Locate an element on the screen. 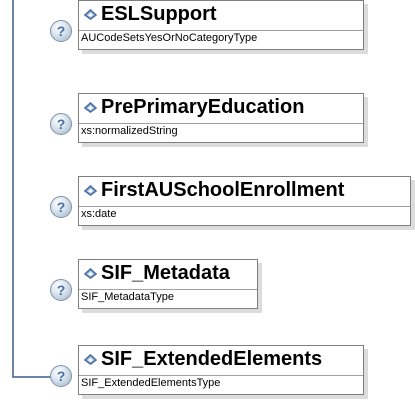 This screenshot has width=415, height=408. element-box: SIF_Metadata SIF_MetadataType is located at coordinates (168, 284).